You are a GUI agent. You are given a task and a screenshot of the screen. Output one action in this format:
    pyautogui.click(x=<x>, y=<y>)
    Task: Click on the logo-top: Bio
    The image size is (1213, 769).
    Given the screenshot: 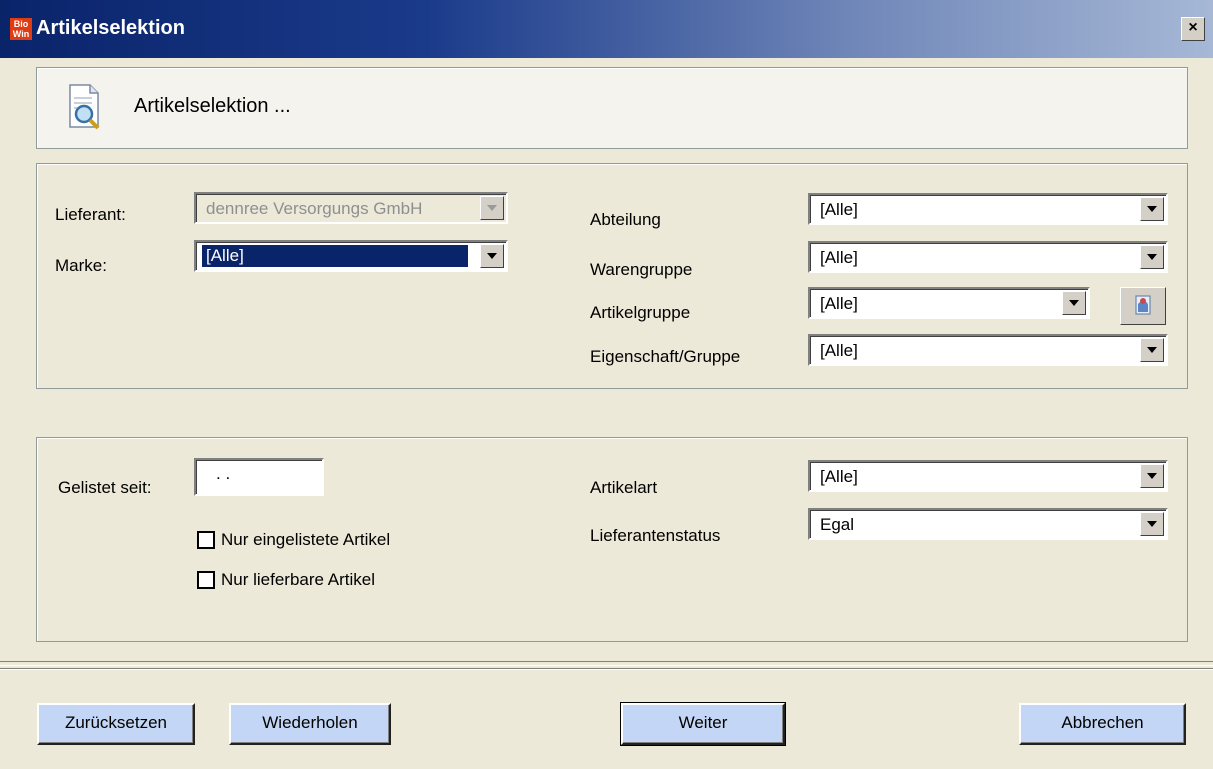 What is the action you would take?
    pyautogui.click(x=21, y=24)
    